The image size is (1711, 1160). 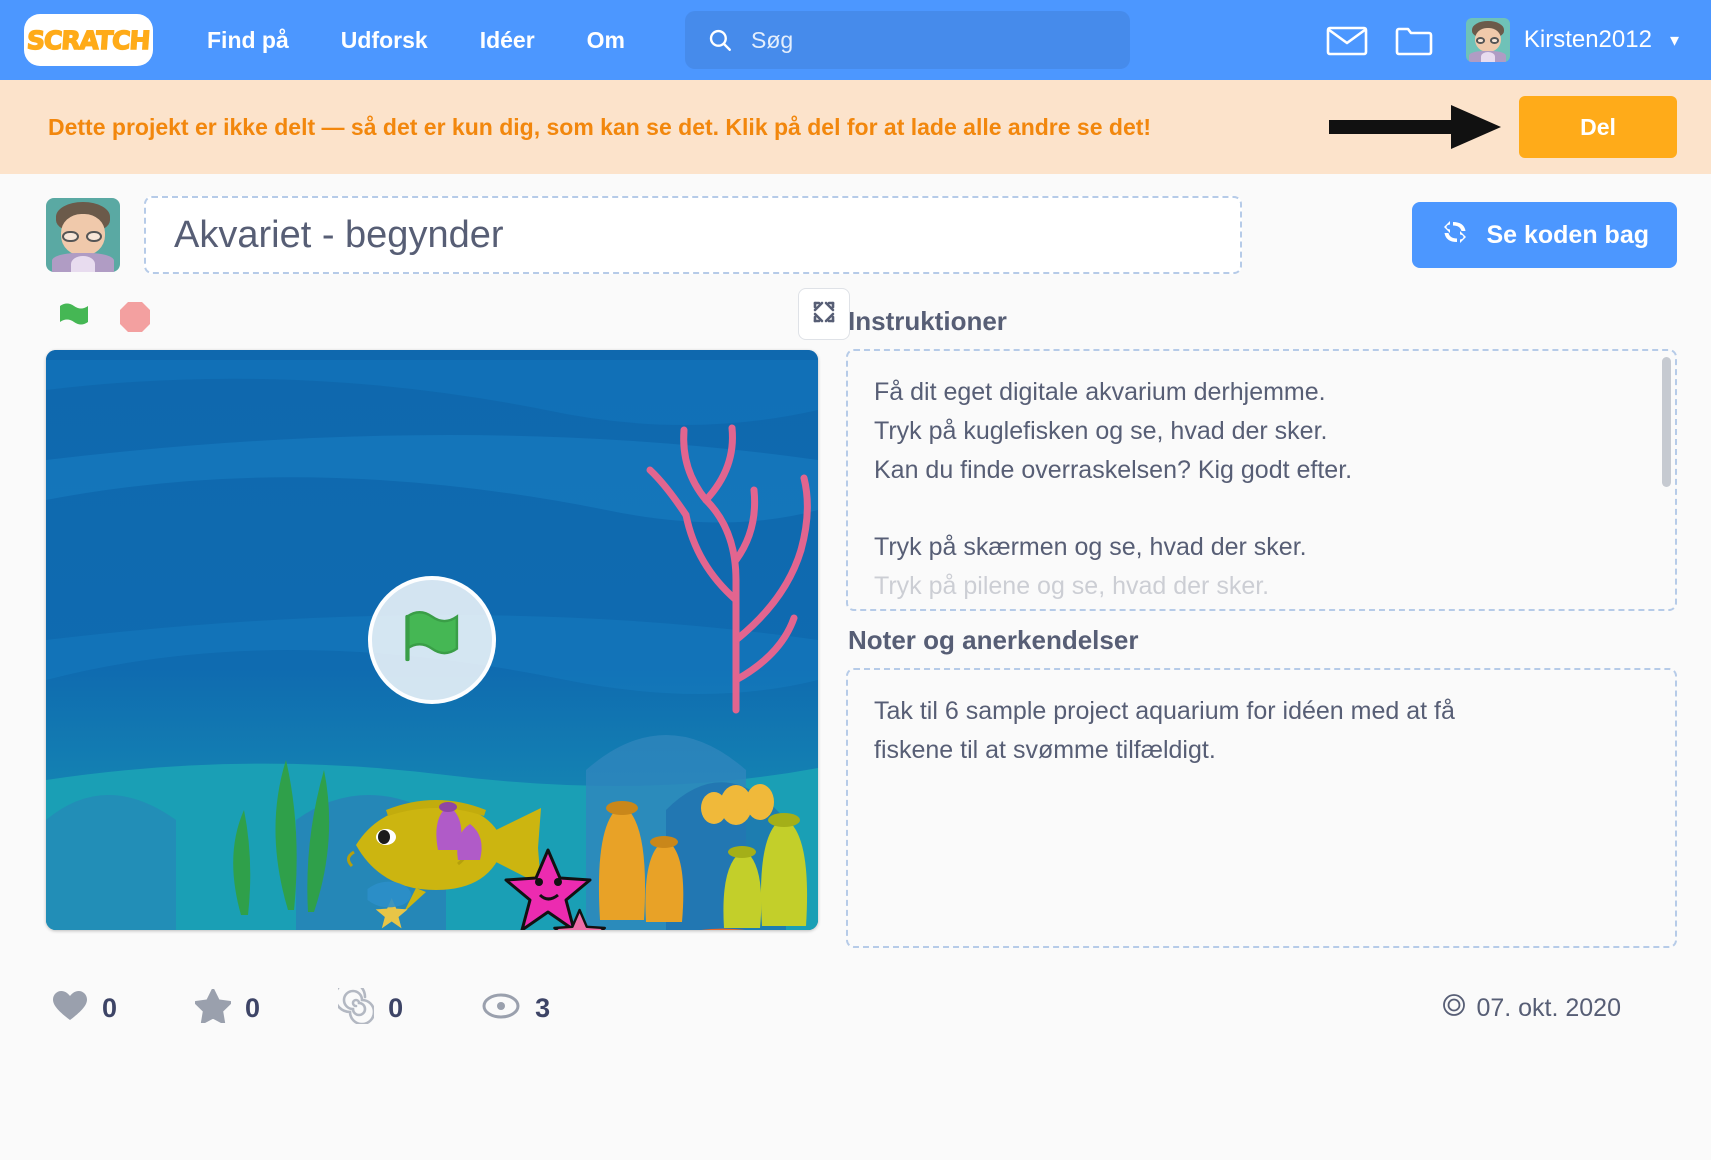 I want to click on share-button: Del, so click(x=1598, y=127).